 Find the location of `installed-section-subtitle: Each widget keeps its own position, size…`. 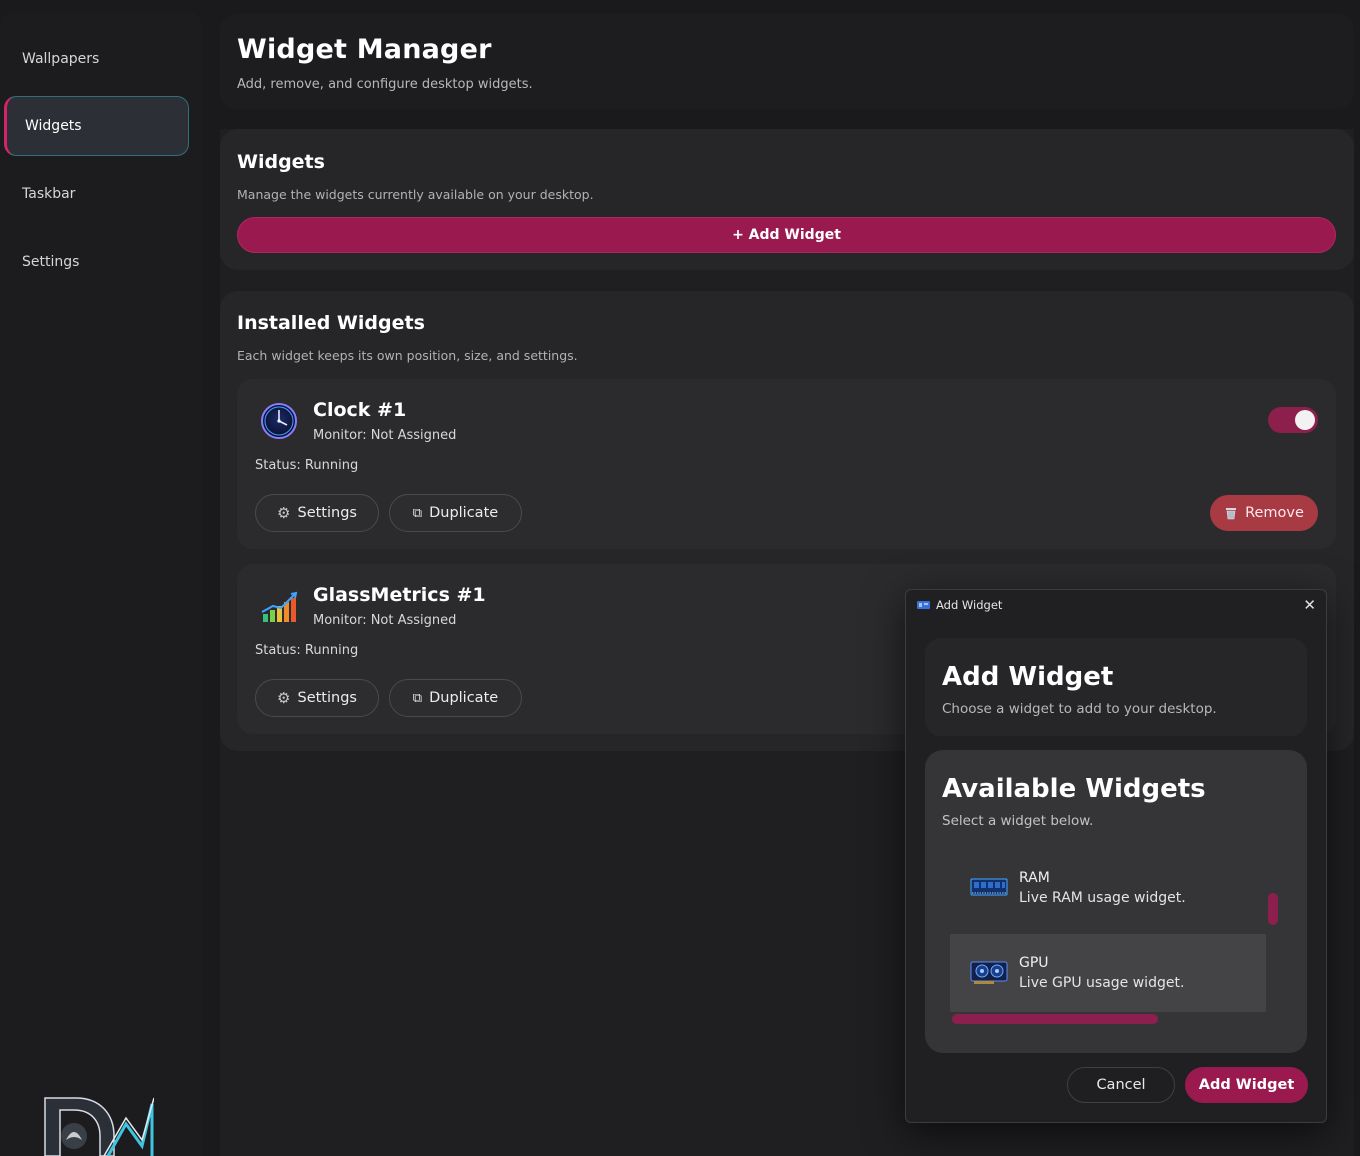

installed-section-subtitle: Each widget keeps its own position, size… is located at coordinates (407, 355).